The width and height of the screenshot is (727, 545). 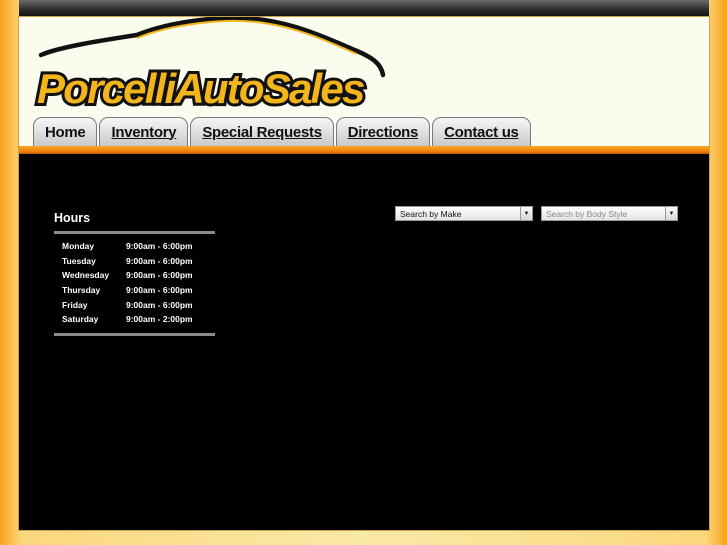 I want to click on table-row: Thursday 9:00am - 6:00pm, so click(x=127, y=290).